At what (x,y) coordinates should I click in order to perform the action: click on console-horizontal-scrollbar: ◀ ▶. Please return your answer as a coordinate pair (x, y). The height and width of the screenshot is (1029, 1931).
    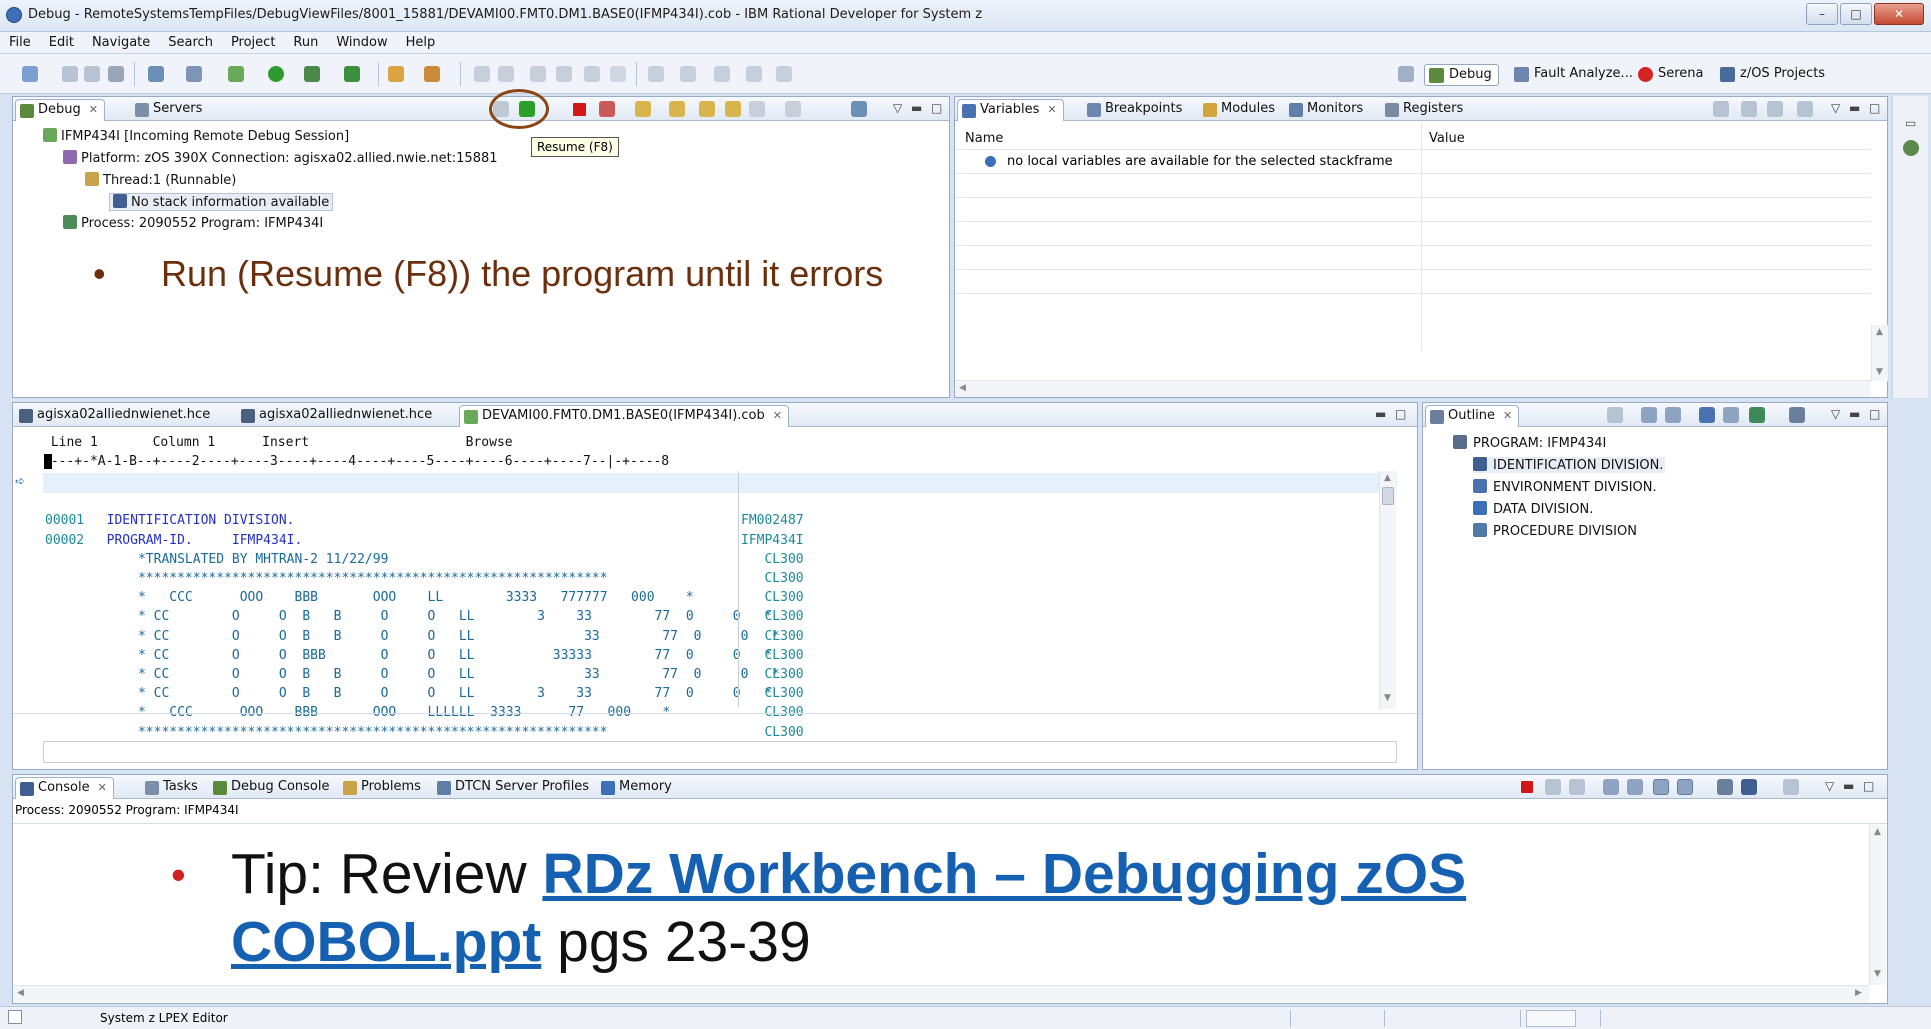
    Looking at the image, I should click on (941, 993).